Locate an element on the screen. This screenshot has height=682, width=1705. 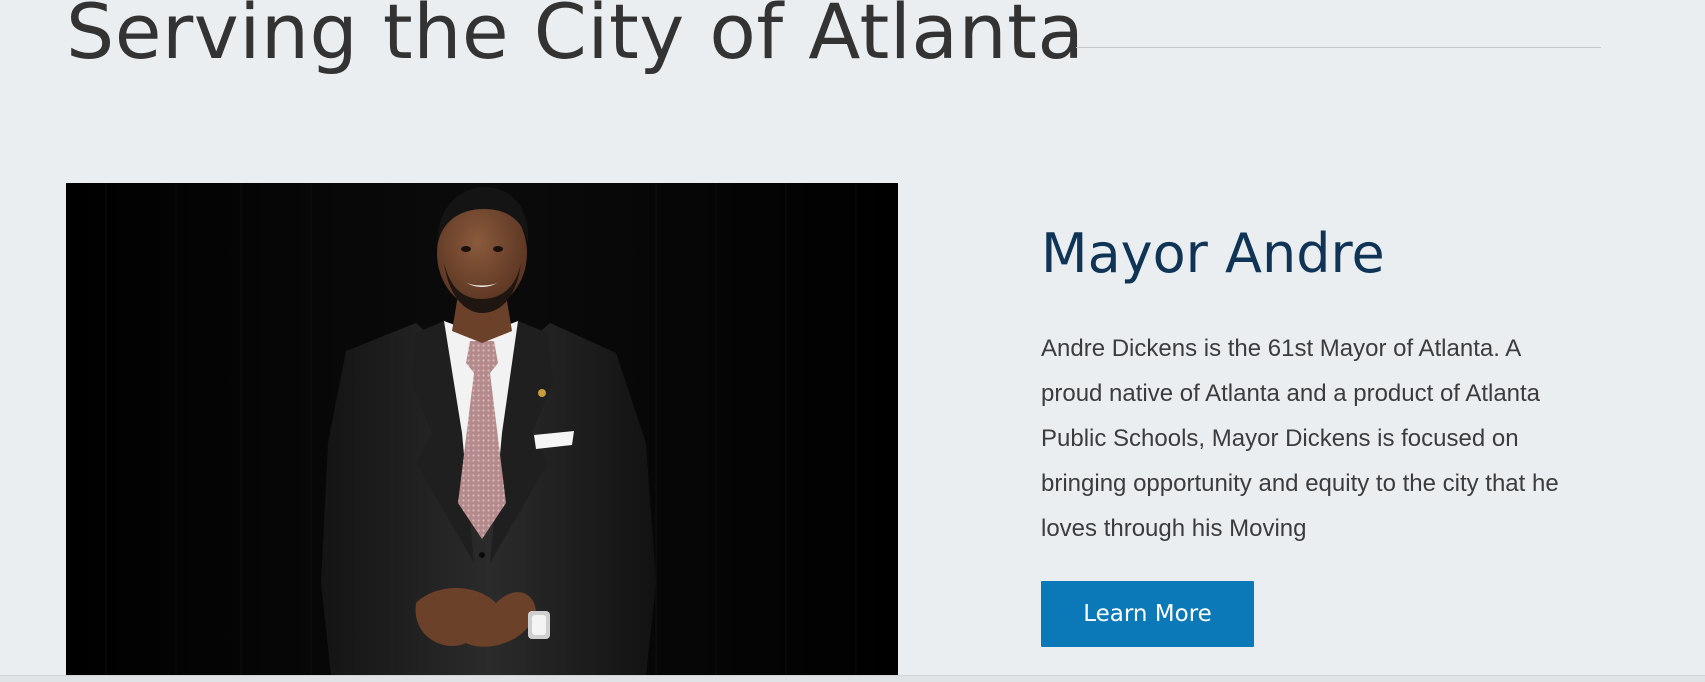
mayor-heading: Mayor Andre is located at coordinates (1213, 253).